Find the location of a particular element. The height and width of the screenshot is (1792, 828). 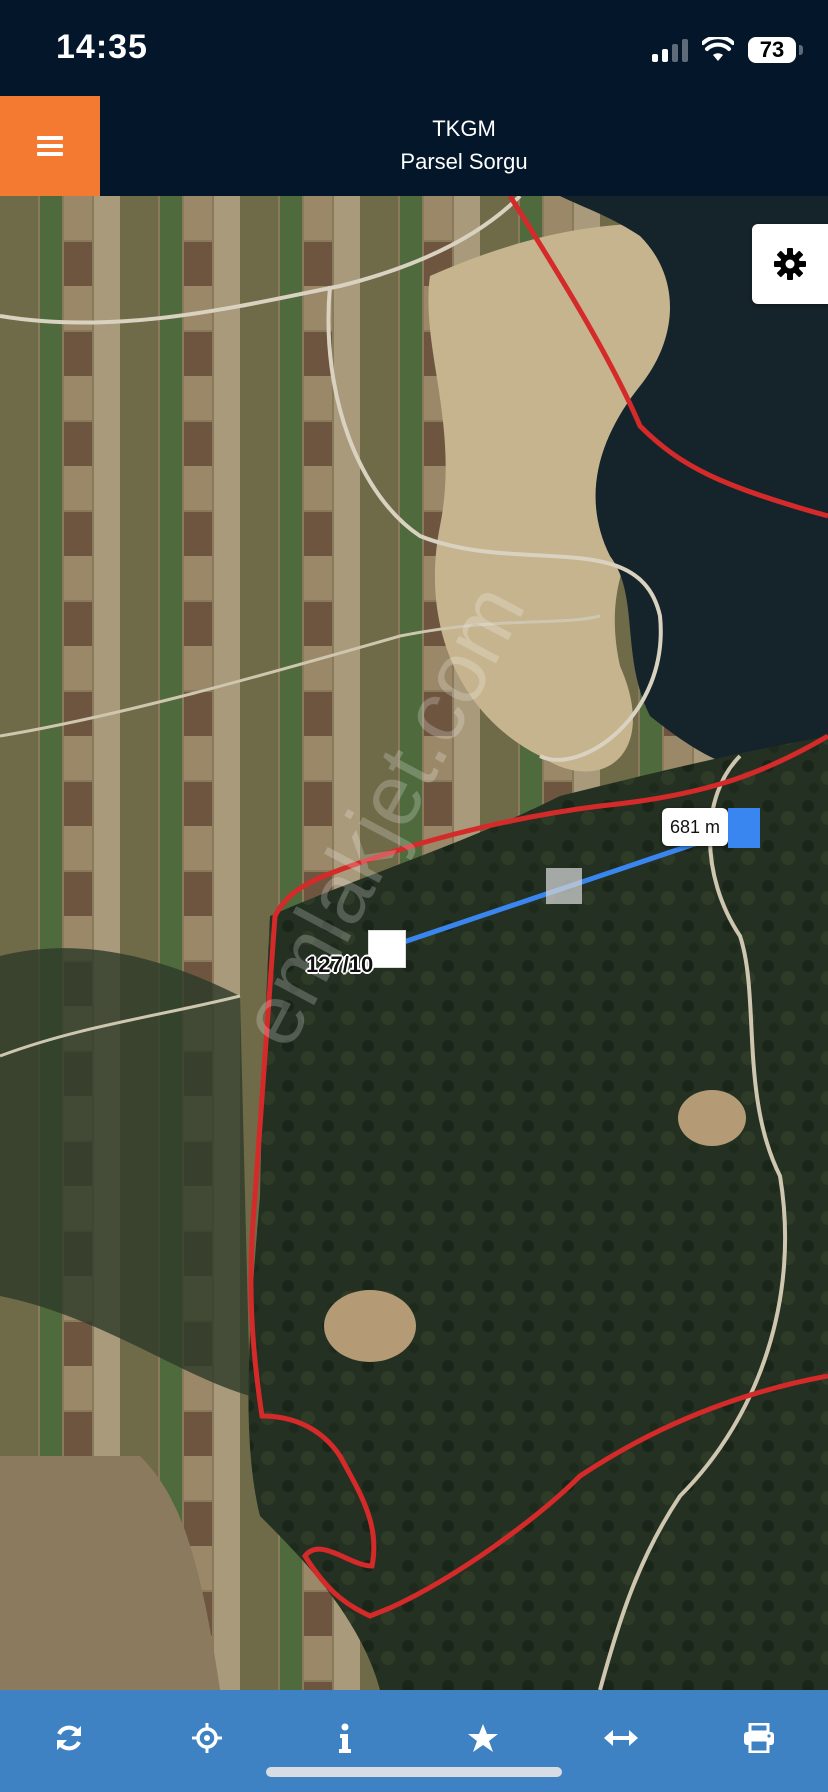

print-button is located at coordinates (759, 1738).